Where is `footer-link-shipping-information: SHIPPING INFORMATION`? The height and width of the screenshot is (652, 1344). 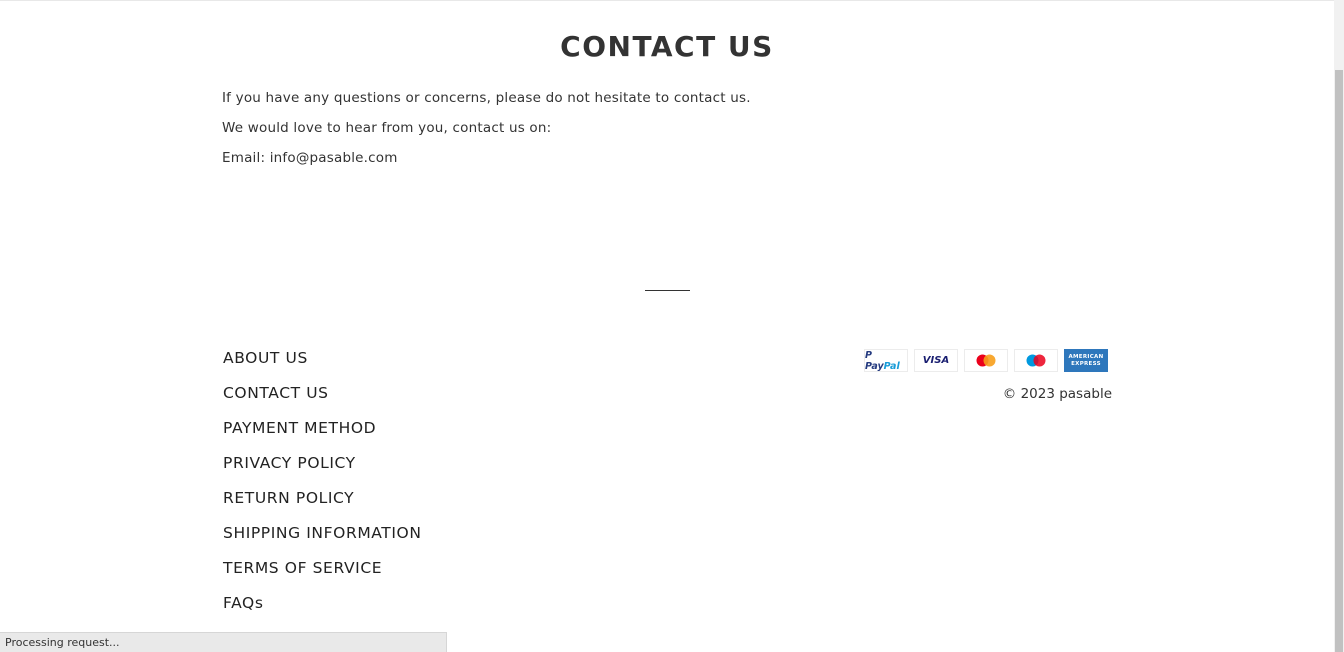
footer-link-shipping-information: SHIPPING INFORMATION is located at coordinates (322, 533).